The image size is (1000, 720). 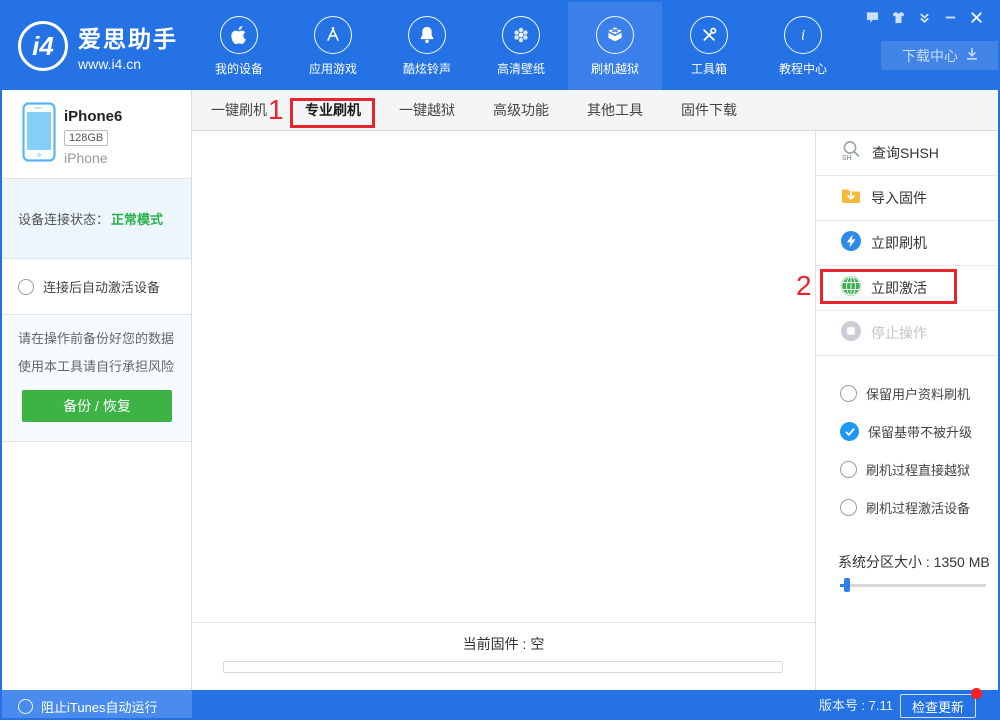 What do you see at coordinates (43, 46) in the screenshot?
I see `logo-i4-icon: i4` at bounding box center [43, 46].